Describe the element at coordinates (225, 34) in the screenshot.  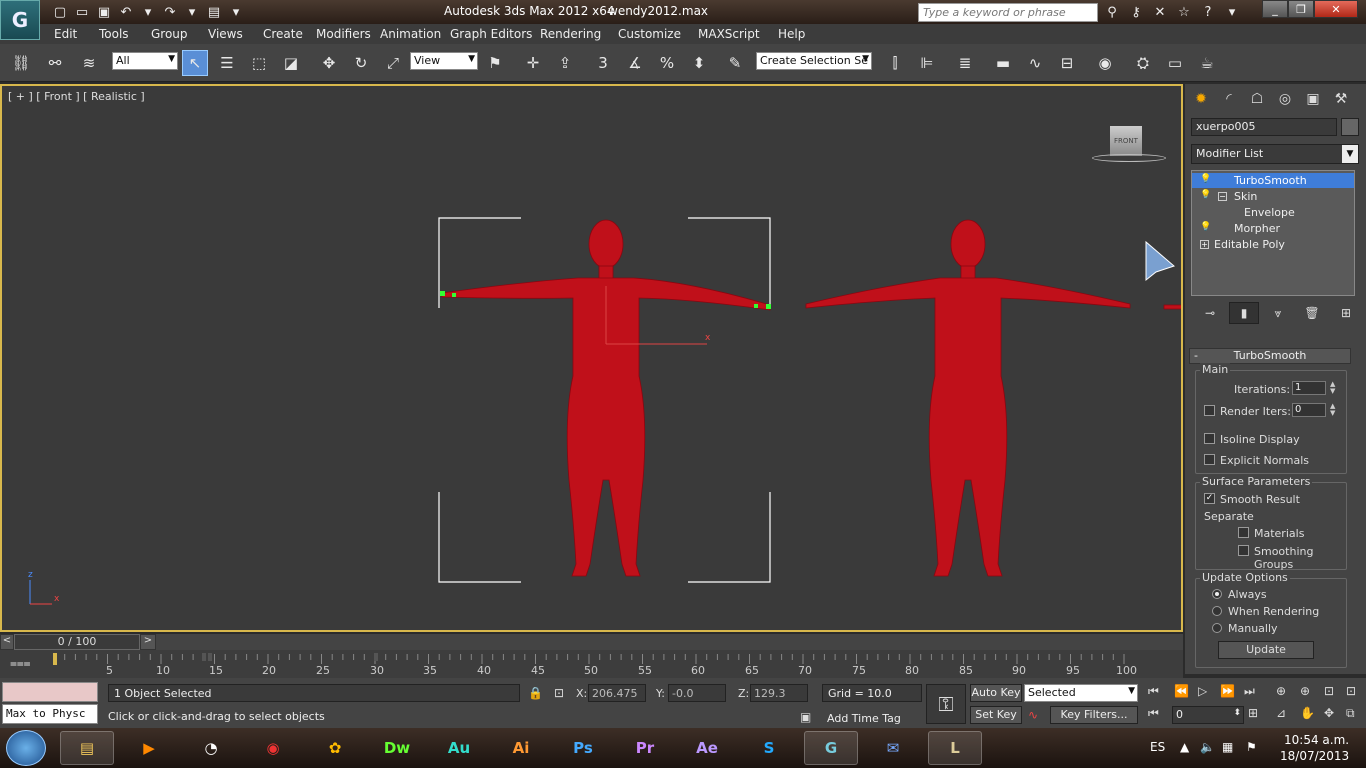
I see `menu-views: Views` at that location.